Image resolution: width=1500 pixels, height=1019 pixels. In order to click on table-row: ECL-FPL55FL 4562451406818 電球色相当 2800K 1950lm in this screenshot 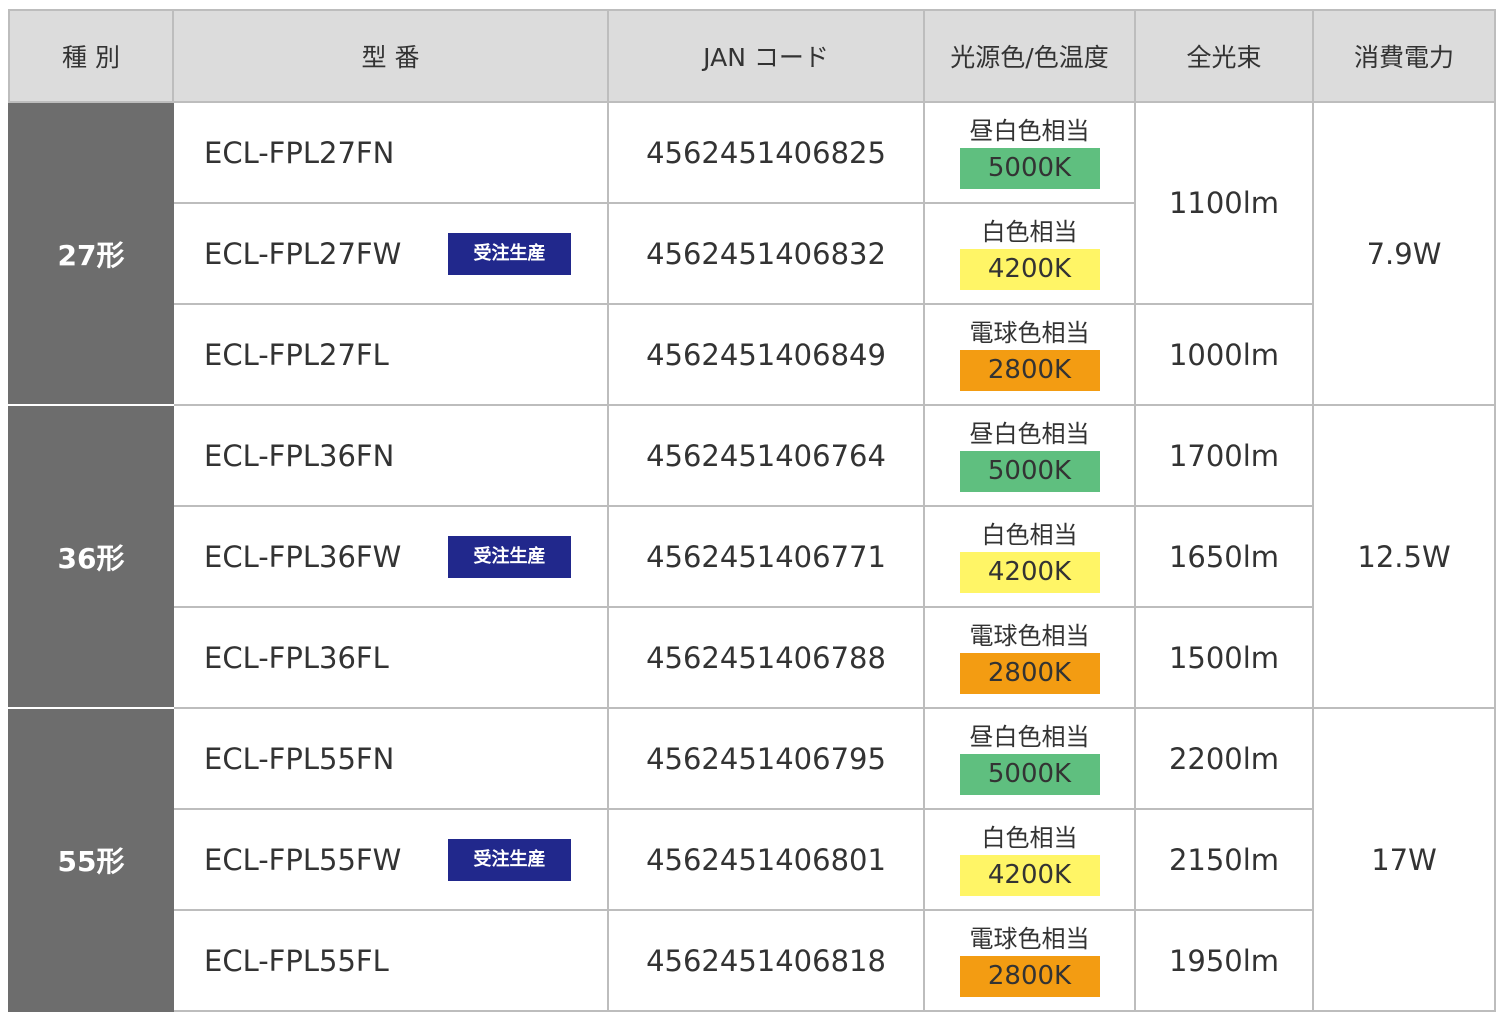, I will do `click(752, 960)`.